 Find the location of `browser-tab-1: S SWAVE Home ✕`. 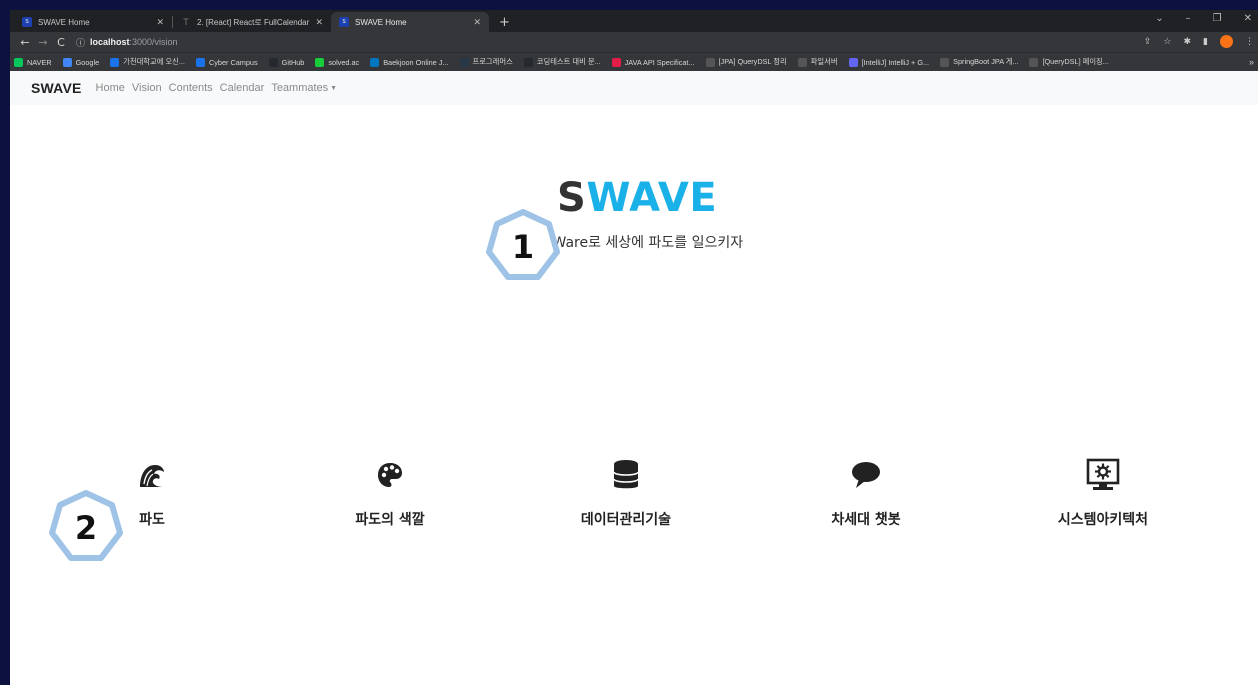

browser-tab-1: S SWAVE Home ✕ is located at coordinates (93, 22).